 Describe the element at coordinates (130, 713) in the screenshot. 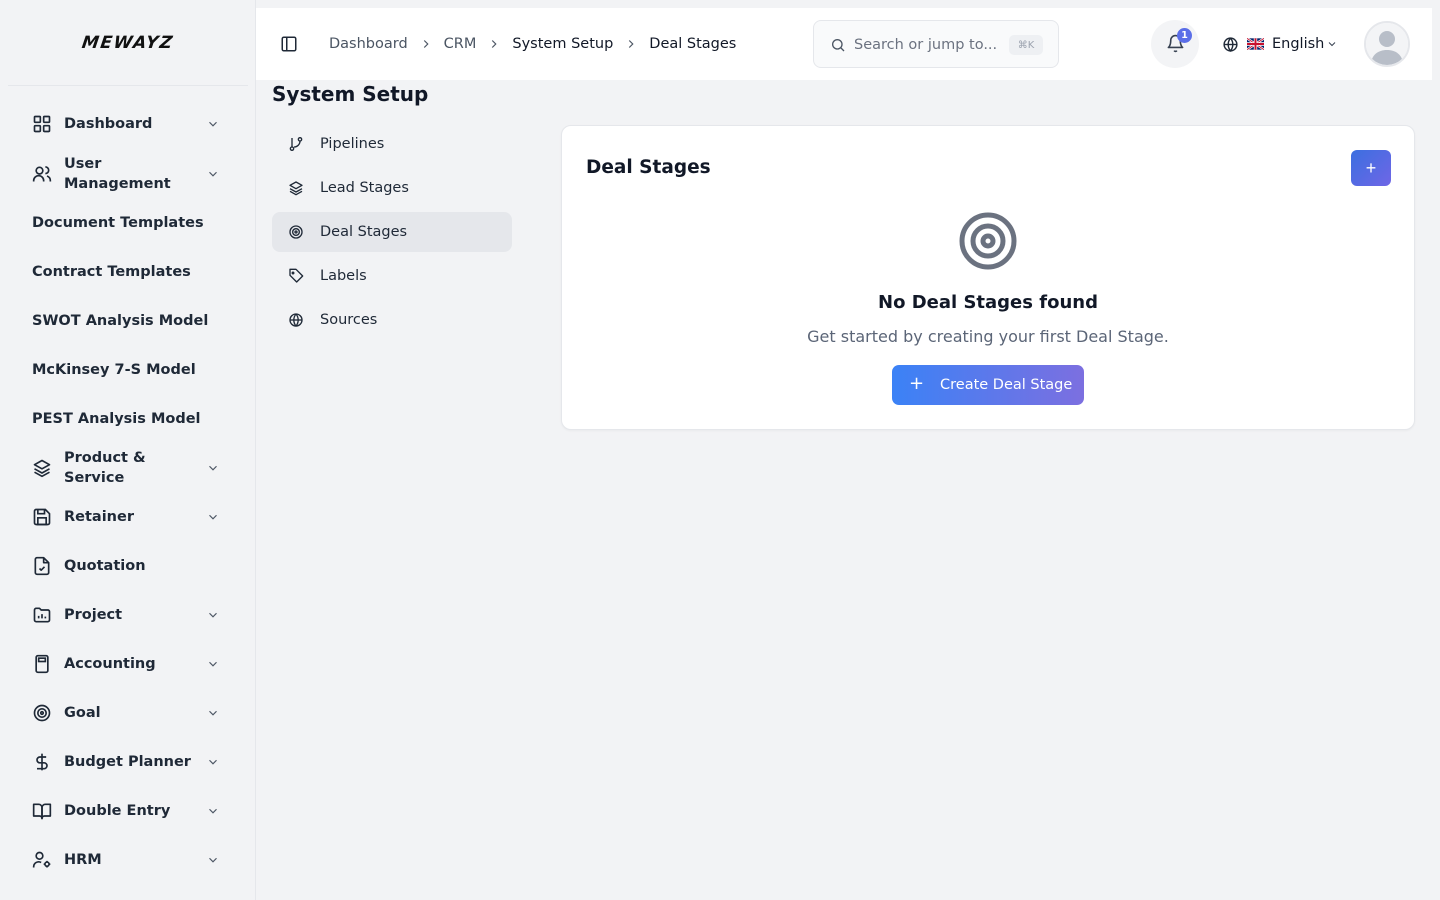

I see `sidebar-item-goal: Goal` at that location.